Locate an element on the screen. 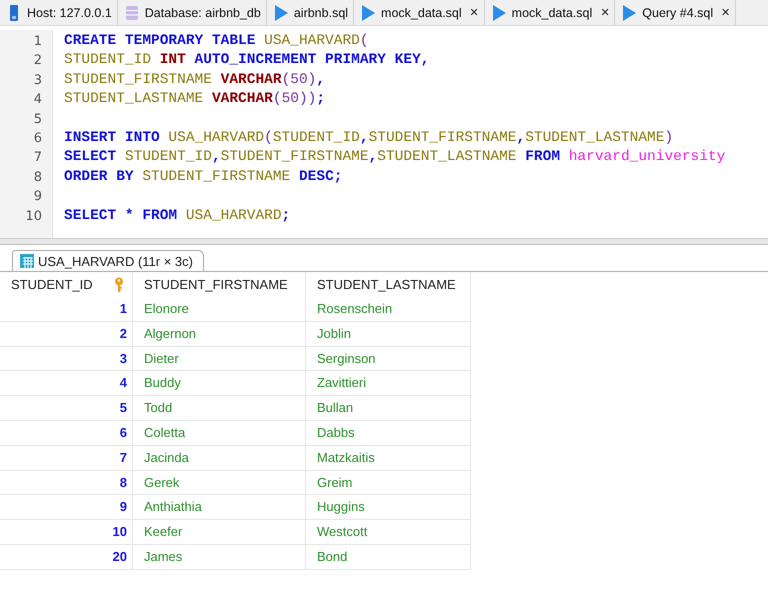  table-cell: Serginson is located at coordinates (388, 359).